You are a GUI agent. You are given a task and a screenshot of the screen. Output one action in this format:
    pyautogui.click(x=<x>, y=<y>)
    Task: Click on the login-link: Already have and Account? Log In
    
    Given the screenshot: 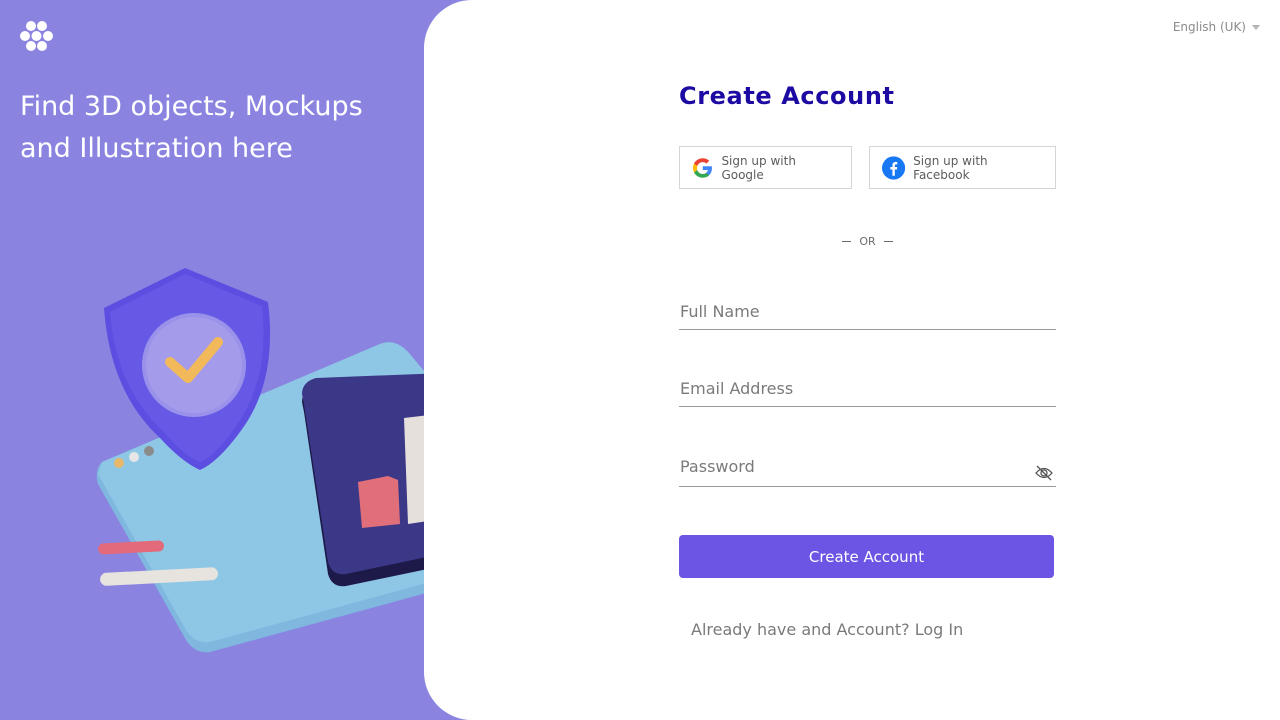 What is the action you would take?
    pyautogui.click(x=827, y=629)
    